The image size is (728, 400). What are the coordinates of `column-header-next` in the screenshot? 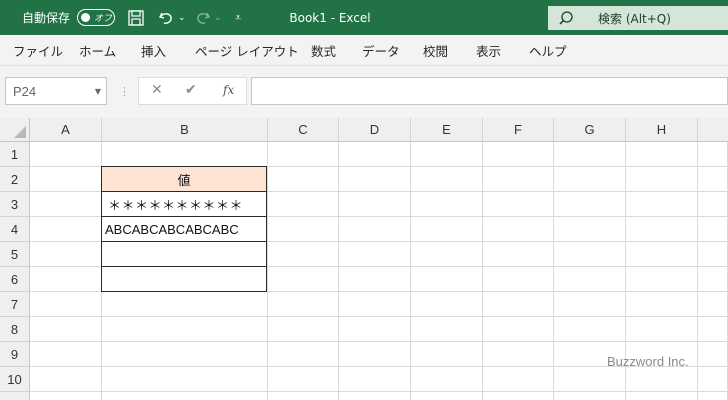 It's located at (713, 130).